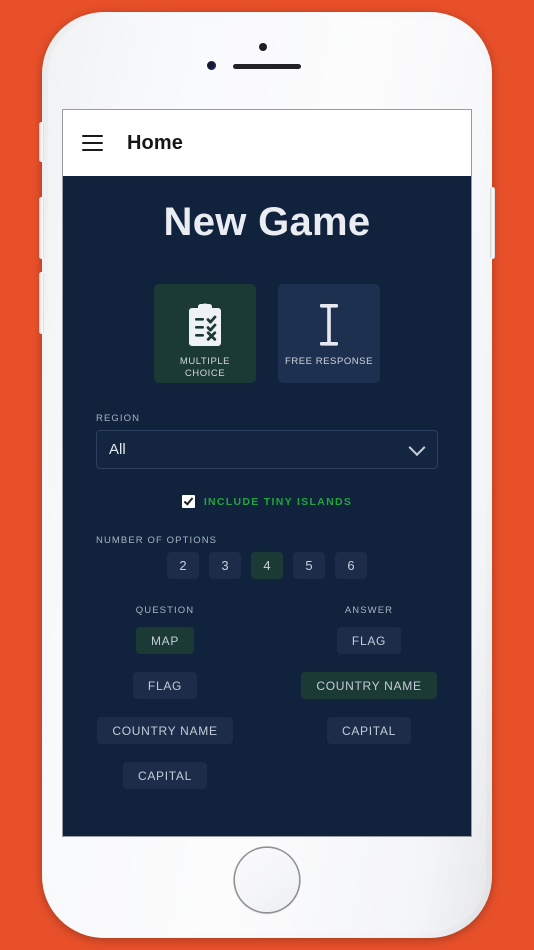  Describe the element at coordinates (165, 775) in the screenshot. I see `question-chip-capital: CAPITAL` at that location.